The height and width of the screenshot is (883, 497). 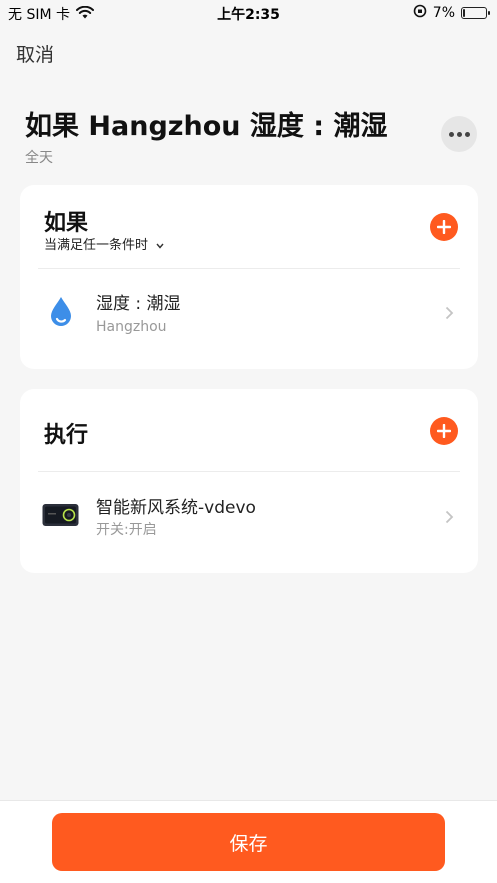 What do you see at coordinates (39, 158) in the screenshot?
I see `page-subtitle: 全天` at bounding box center [39, 158].